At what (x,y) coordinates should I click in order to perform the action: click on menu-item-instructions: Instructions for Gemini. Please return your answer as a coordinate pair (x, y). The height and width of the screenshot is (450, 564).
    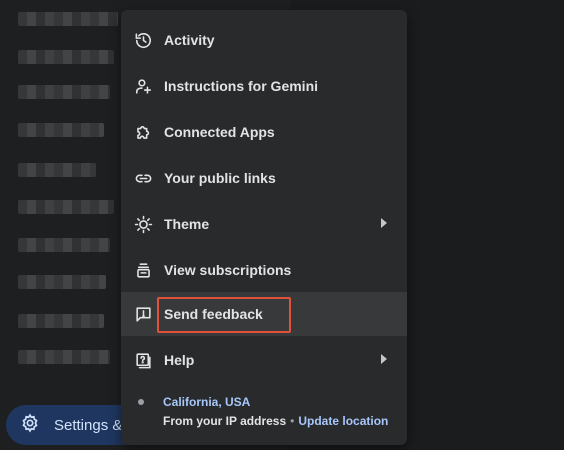
    Looking at the image, I should click on (264, 86).